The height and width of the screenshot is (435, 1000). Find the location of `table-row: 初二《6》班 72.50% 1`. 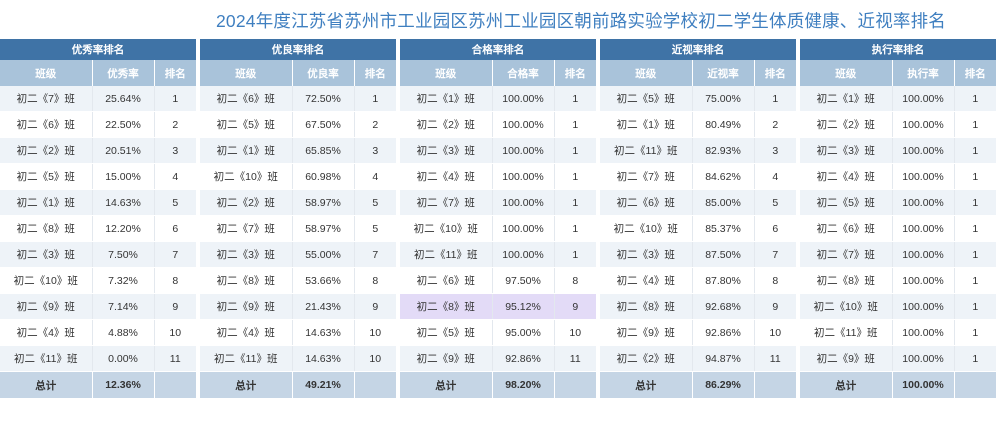

table-row: 初二《6》班 72.50% 1 is located at coordinates (298, 99).